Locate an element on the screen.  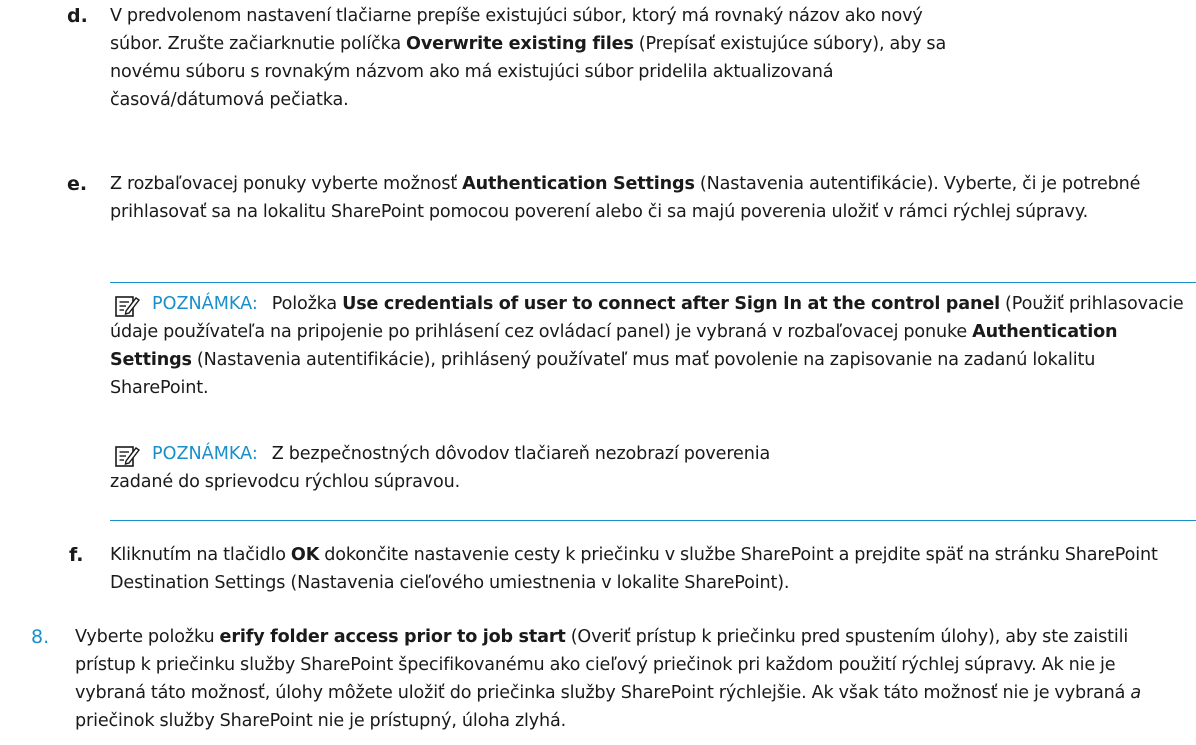
step-marker: f. is located at coordinates (76, 555).